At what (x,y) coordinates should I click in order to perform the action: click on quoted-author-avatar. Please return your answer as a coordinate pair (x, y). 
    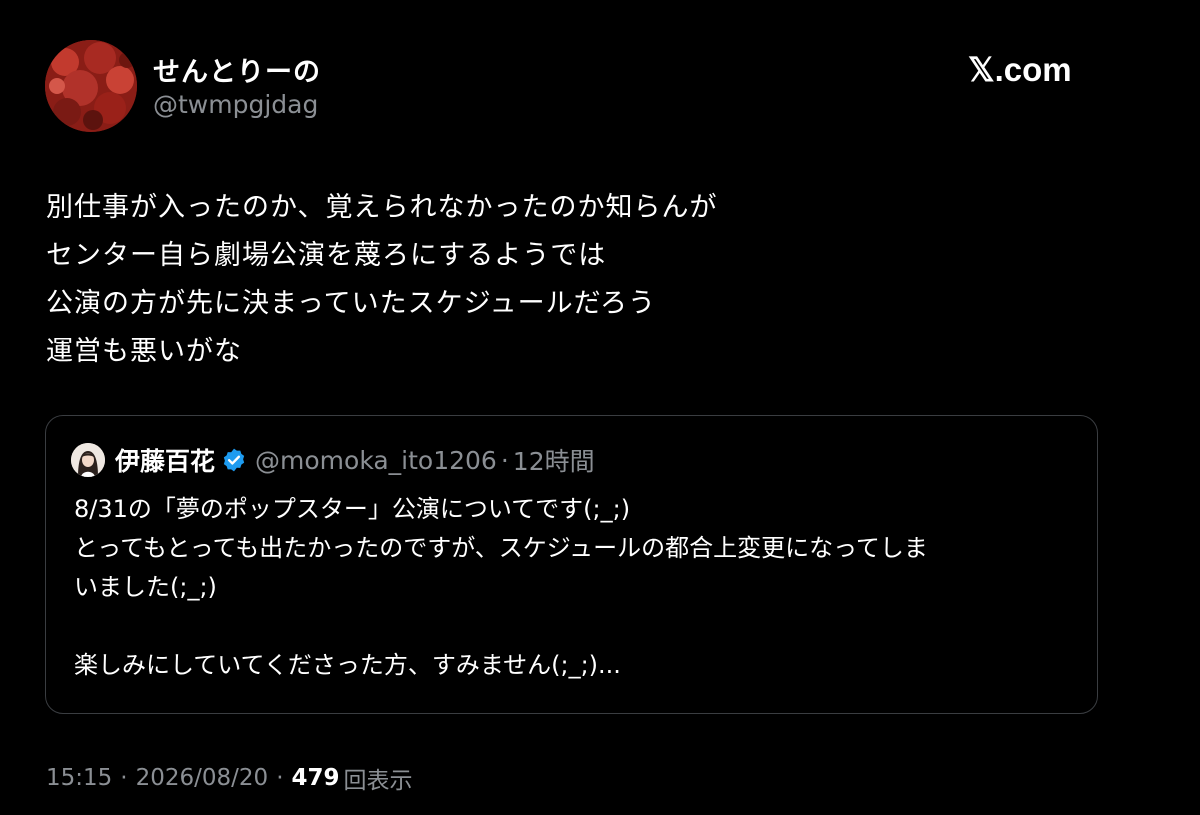
    Looking at the image, I should click on (88, 460).